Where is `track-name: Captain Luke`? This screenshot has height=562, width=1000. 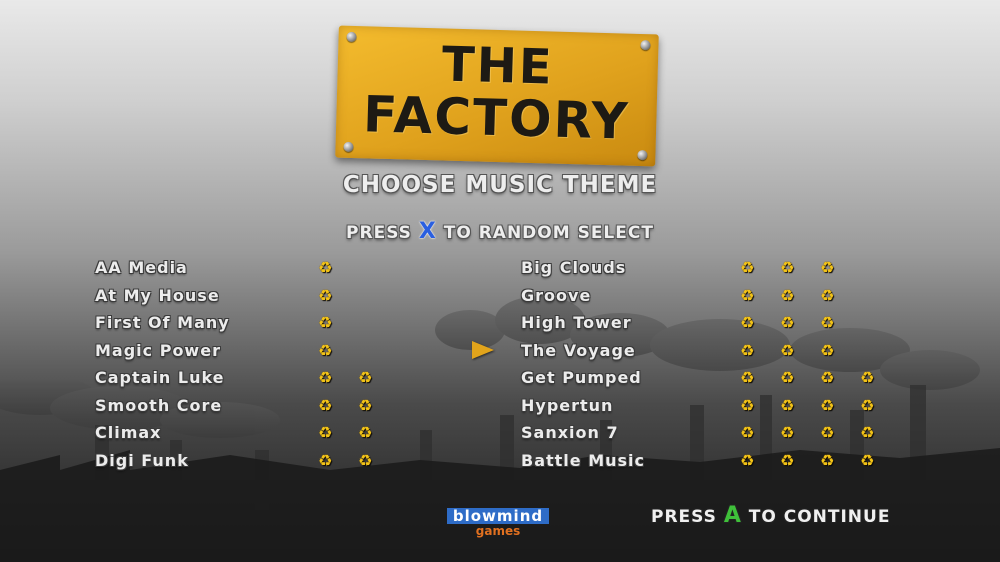
track-name: Captain Luke is located at coordinates (160, 377).